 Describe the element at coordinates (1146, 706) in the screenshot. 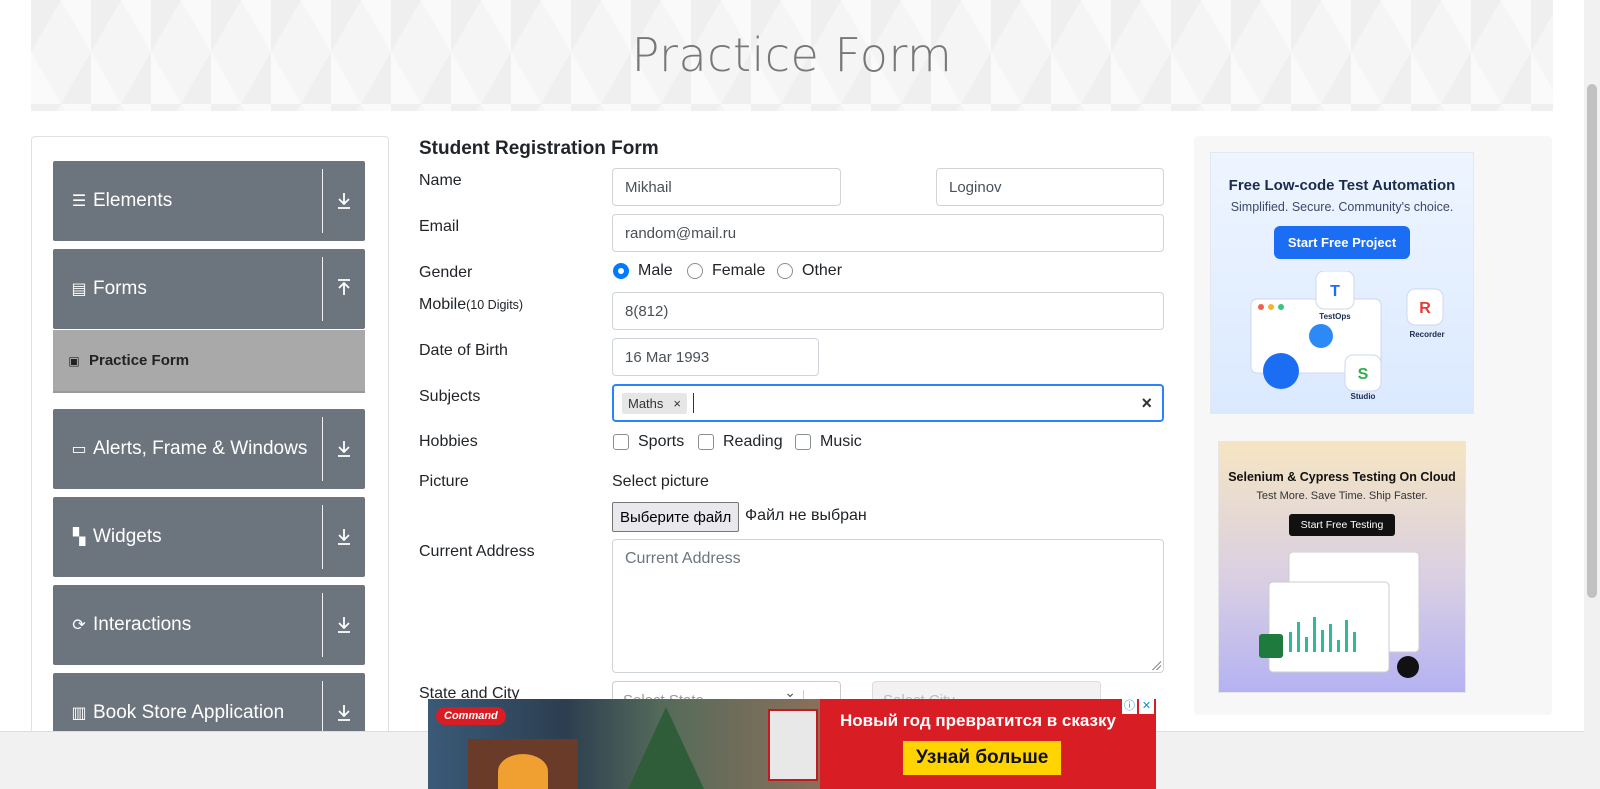

I see `ad-close-icon: ✕` at that location.